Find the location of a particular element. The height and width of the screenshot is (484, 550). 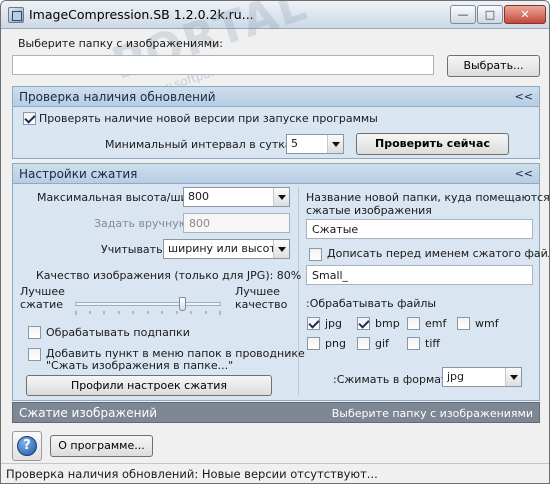

prefix-label: Дописать перед именем сжатого файла: is located at coordinates (438, 253).